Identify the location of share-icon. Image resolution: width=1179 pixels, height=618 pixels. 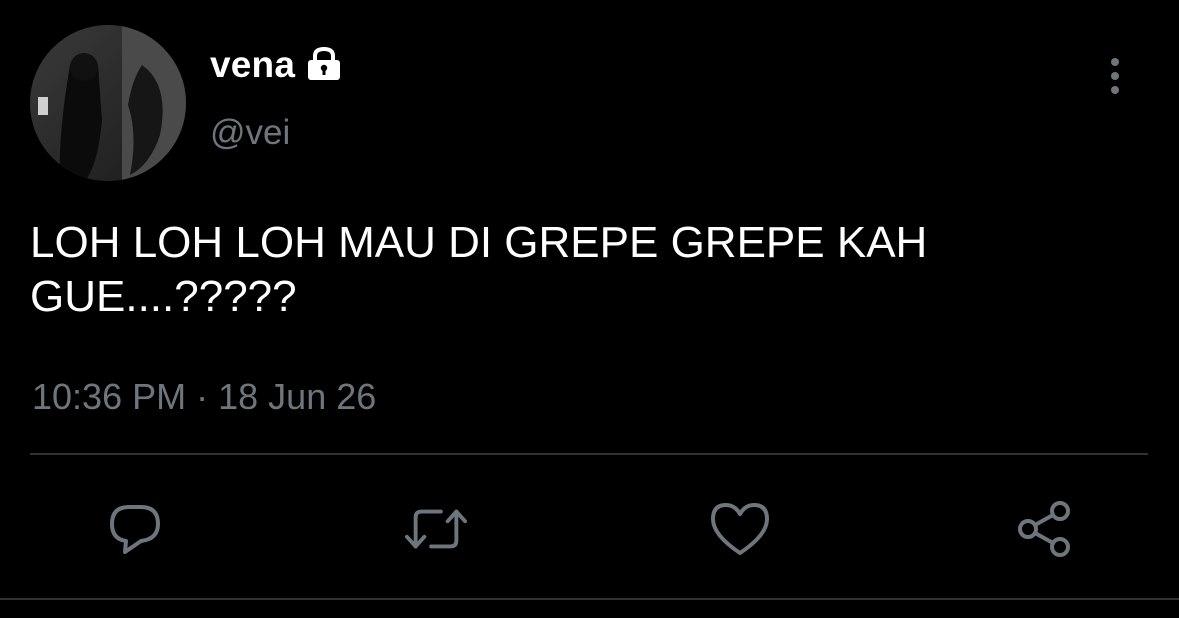
(1044, 529).